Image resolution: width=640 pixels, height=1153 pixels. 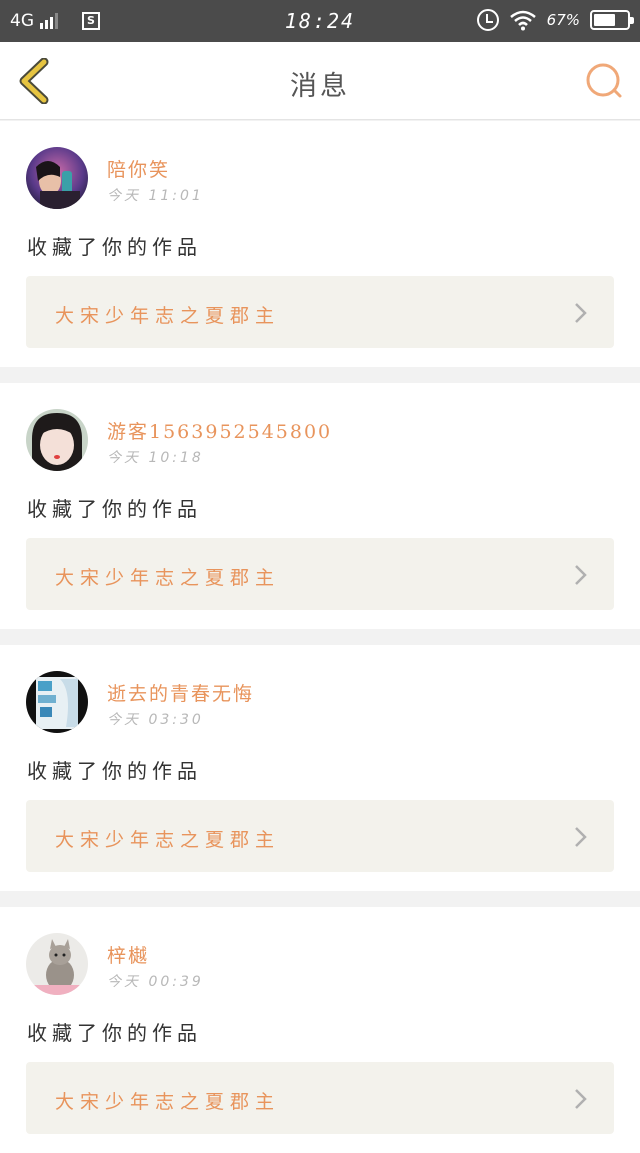 I want to click on search-button, so click(x=604, y=81).